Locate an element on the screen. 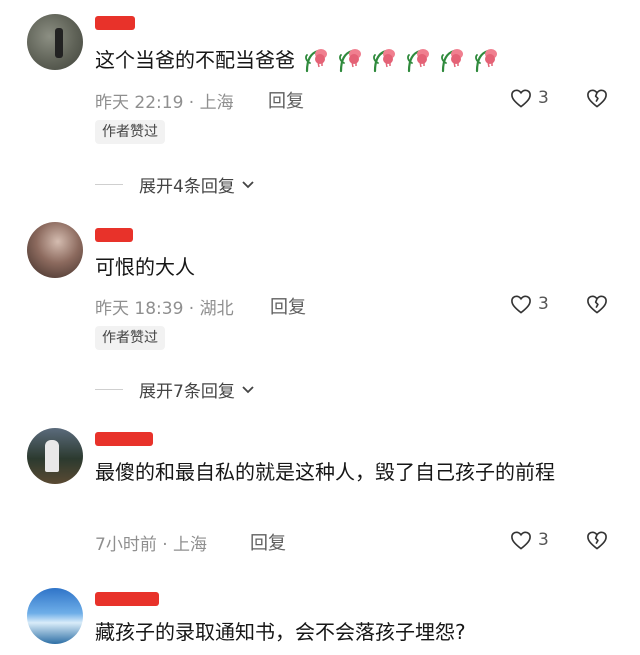  comment-time: 7小时前 is located at coordinates (126, 545).